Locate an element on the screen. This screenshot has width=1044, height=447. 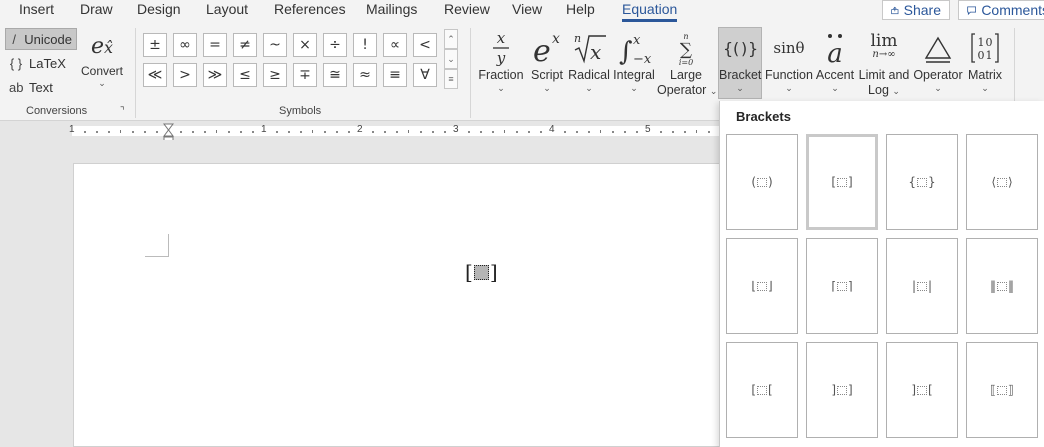
symbol-button: ~ is located at coordinates (275, 45).